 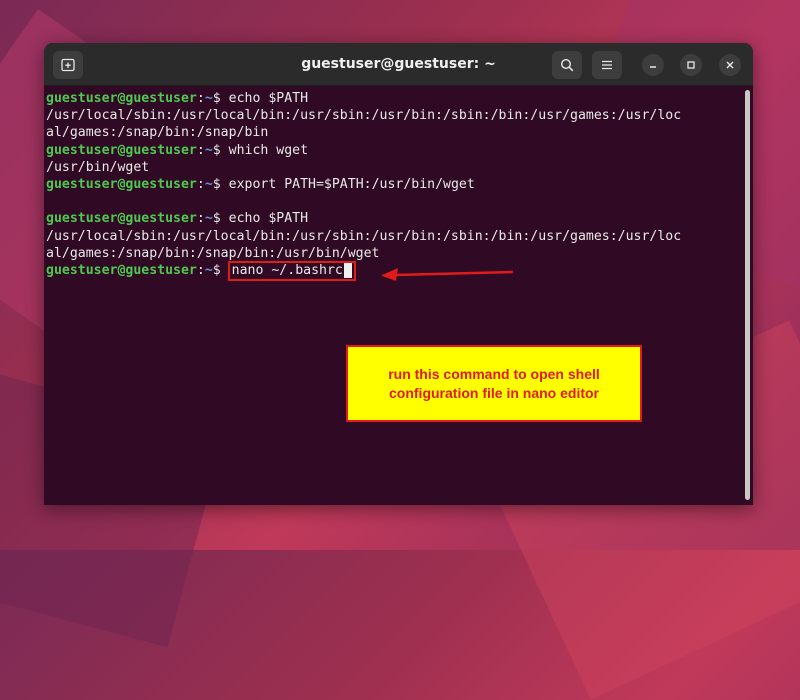 What do you see at coordinates (447, 274) in the screenshot?
I see `red-arrow-icon` at bounding box center [447, 274].